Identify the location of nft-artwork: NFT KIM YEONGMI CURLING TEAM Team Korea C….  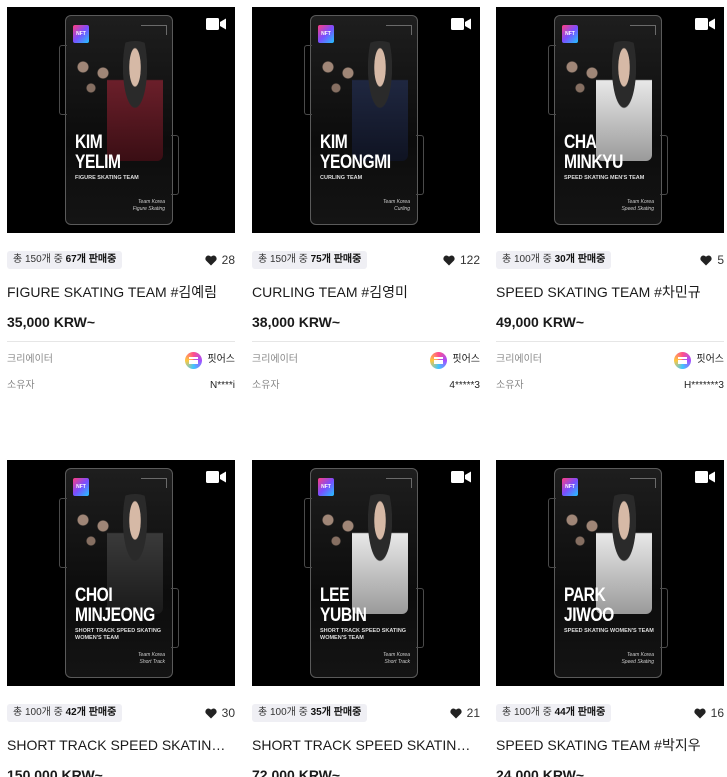
(364, 120).